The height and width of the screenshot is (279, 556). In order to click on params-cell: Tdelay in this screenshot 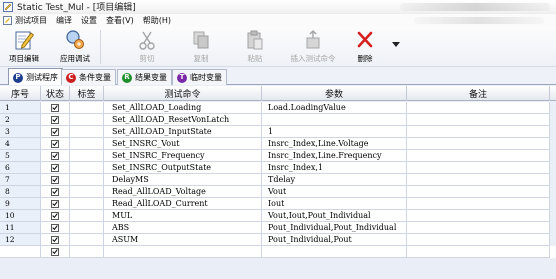, I will do `click(334, 180)`.